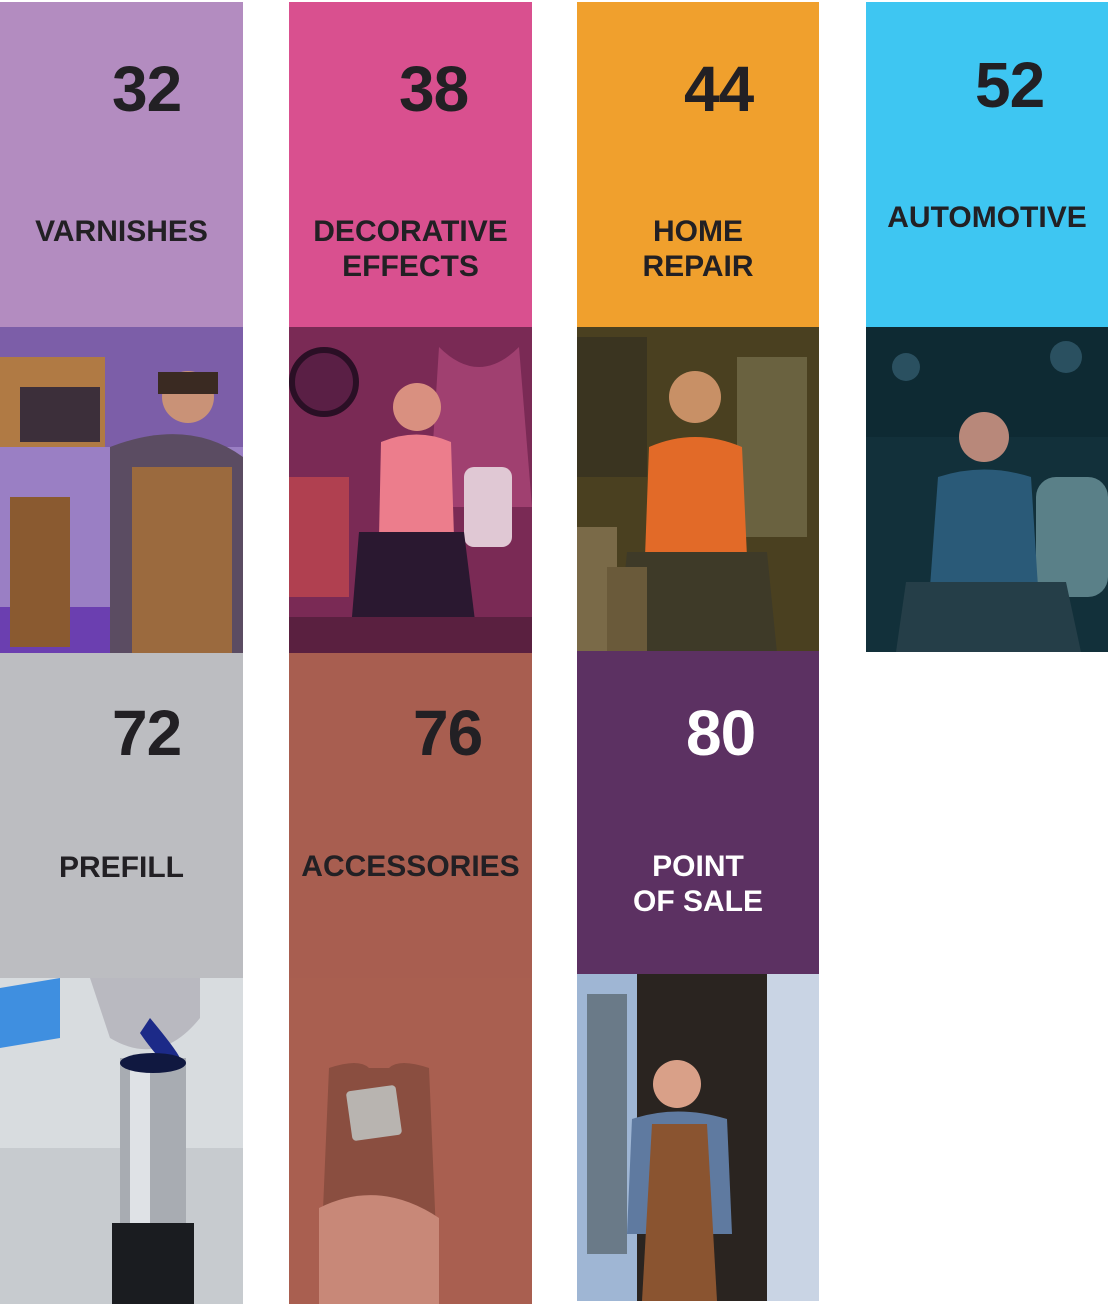  What do you see at coordinates (448, 733) in the screenshot?
I see `page-number: 76` at bounding box center [448, 733].